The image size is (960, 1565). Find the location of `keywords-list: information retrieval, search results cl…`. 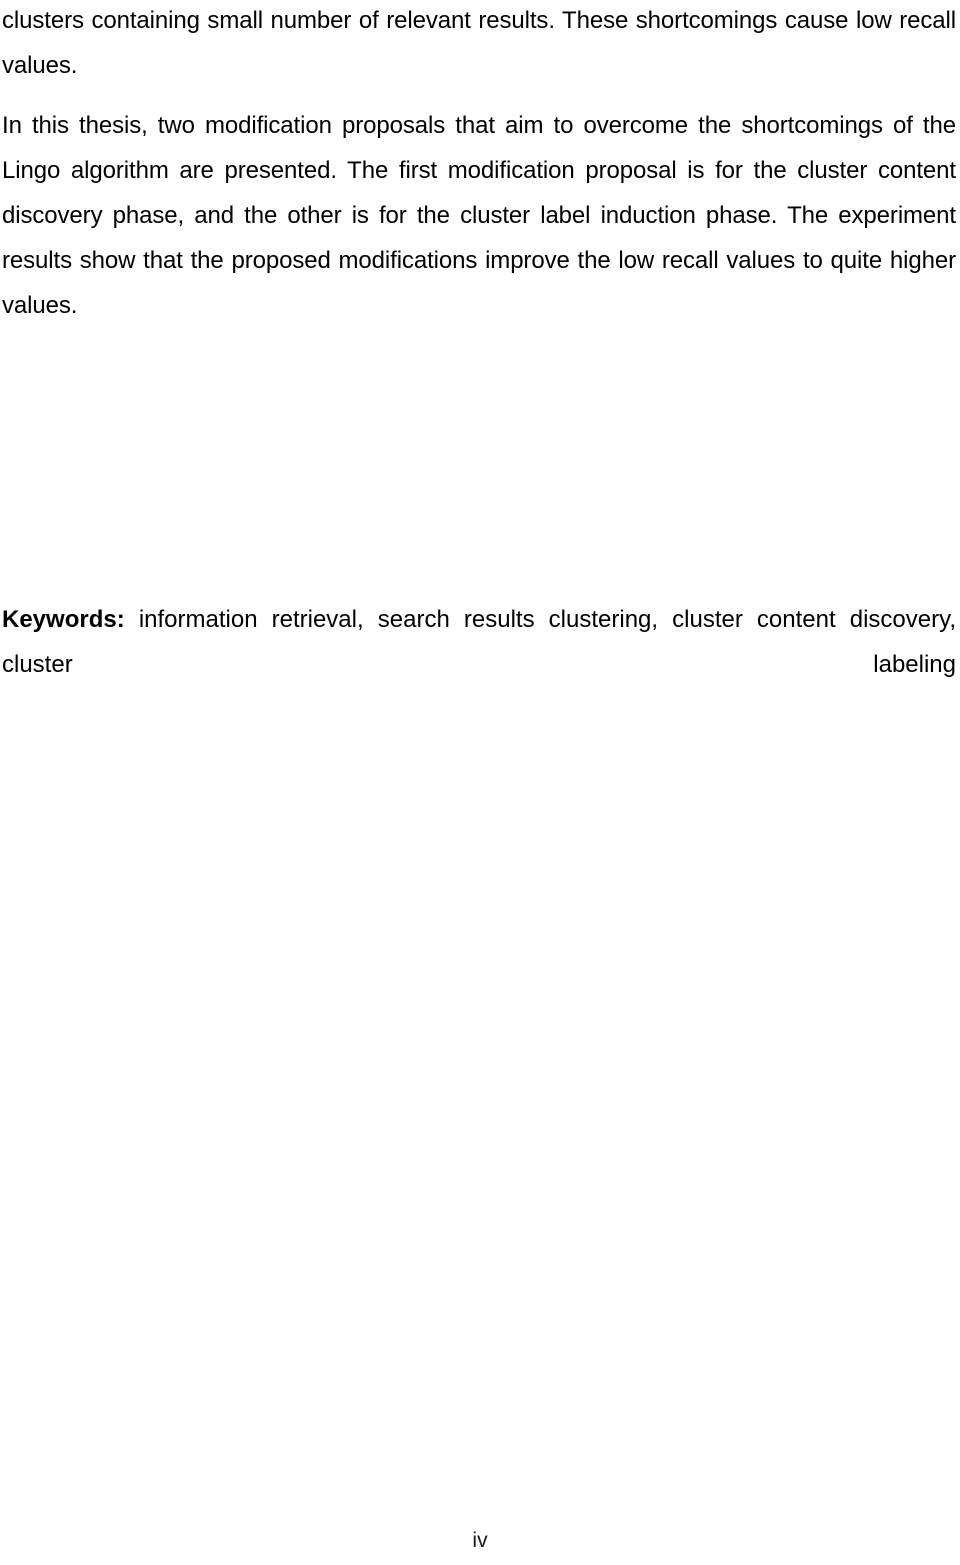

keywords-list: information retrieval, search results cl… is located at coordinates (479, 642).